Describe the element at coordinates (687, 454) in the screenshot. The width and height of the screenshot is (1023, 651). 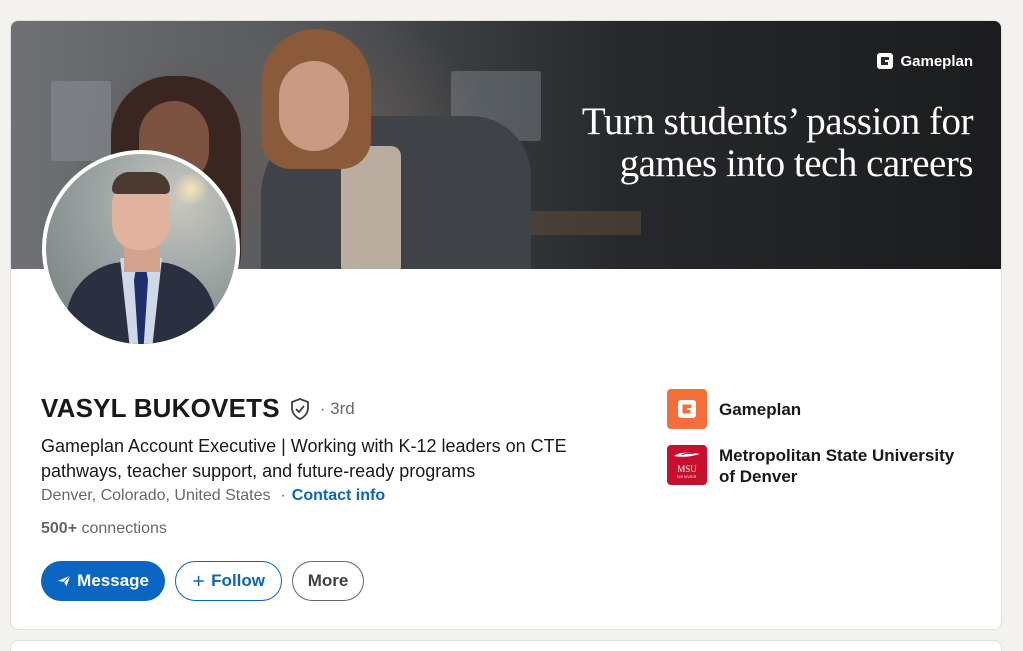
I see `roadrunner-icon` at that location.